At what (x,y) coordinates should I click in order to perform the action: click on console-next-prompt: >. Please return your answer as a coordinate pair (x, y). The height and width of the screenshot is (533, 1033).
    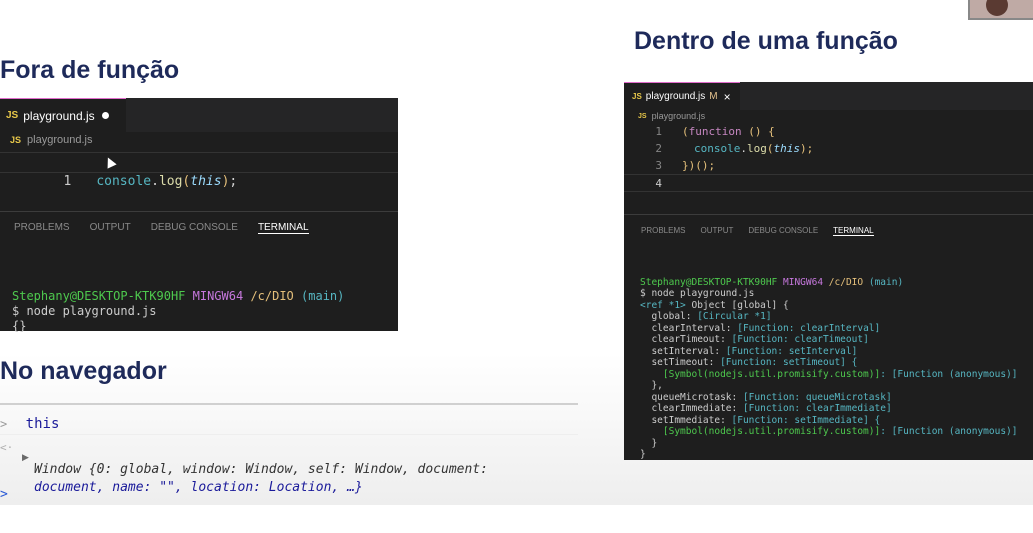
    Looking at the image, I should click on (4, 494).